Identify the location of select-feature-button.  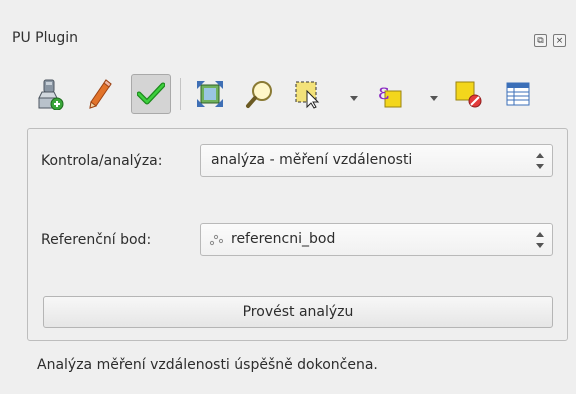
(308, 94).